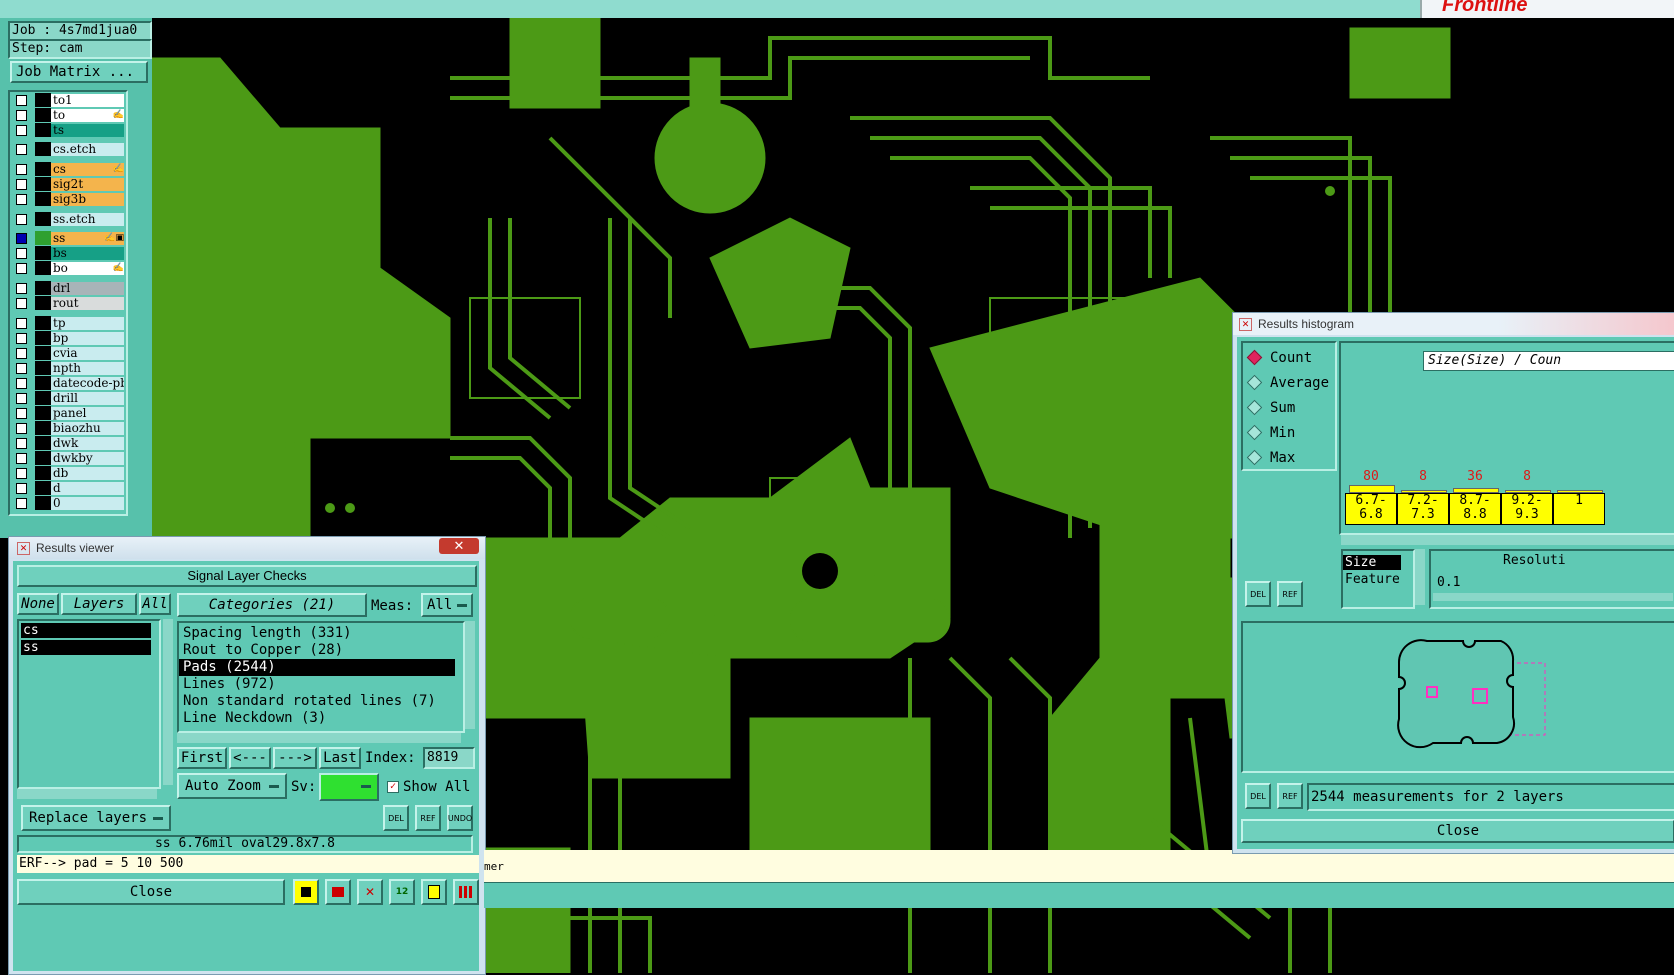  Describe the element at coordinates (340, 758) in the screenshot. I see `last-button: Last` at that location.